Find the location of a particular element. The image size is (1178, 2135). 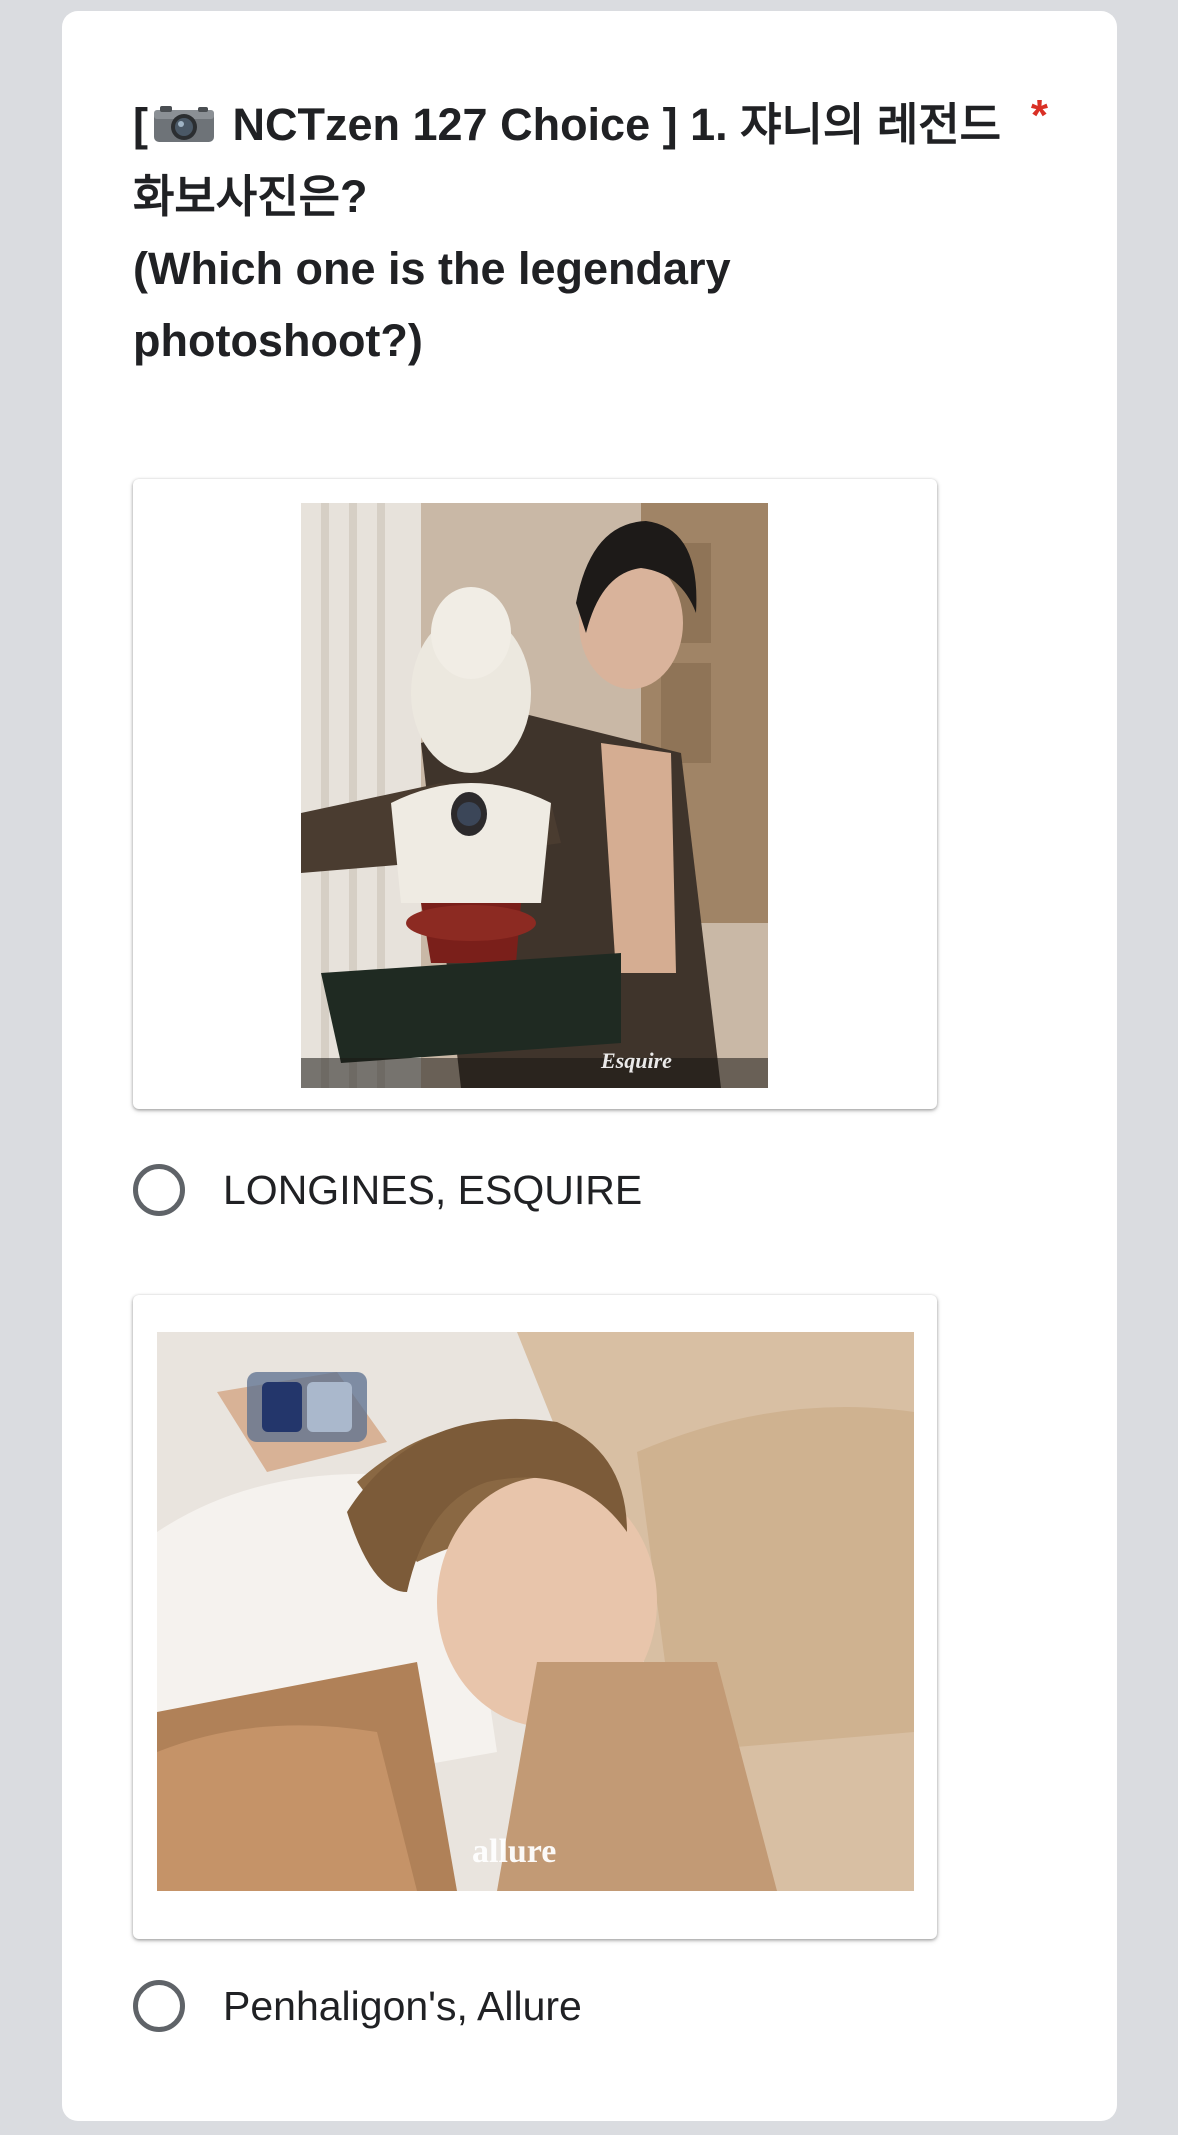

question-line-4: photoshoot?) is located at coordinates (278, 340).